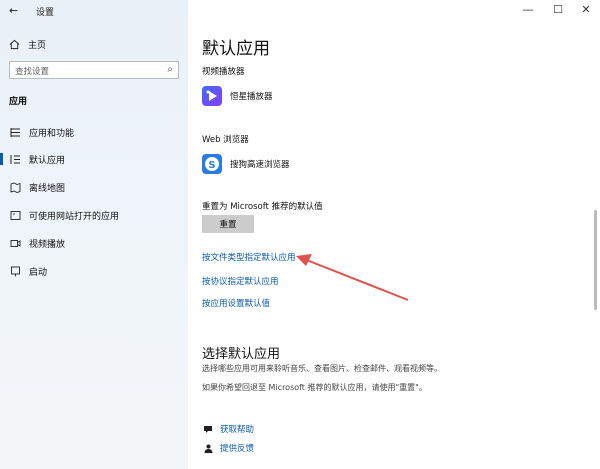  Describe the element at coordinates (356, 279) in the screenshot. I see `annotation-arrow-line` at that location.